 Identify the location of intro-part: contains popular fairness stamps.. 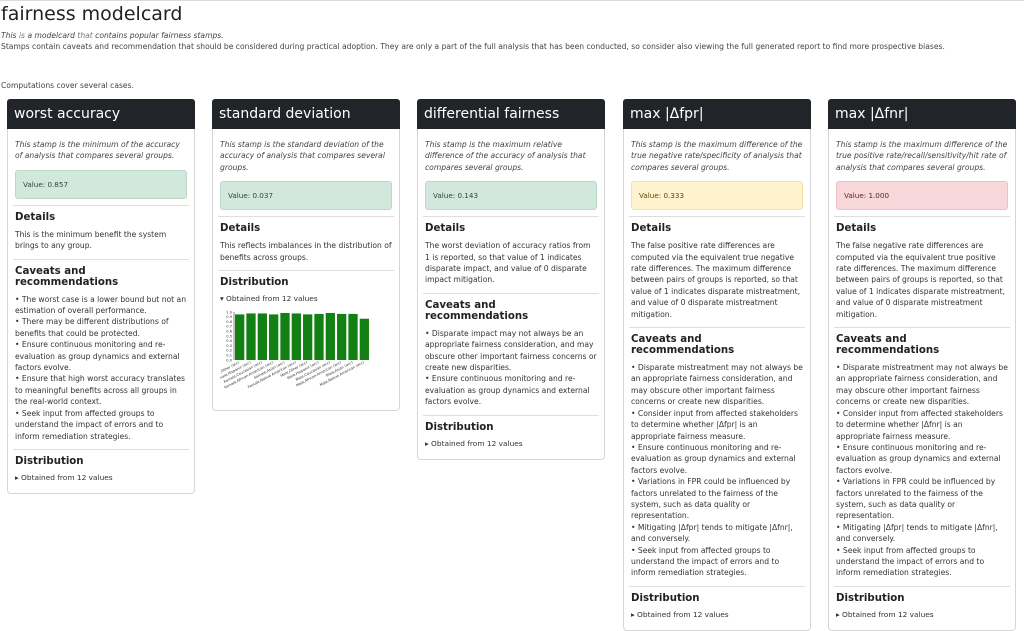
(159, 35).